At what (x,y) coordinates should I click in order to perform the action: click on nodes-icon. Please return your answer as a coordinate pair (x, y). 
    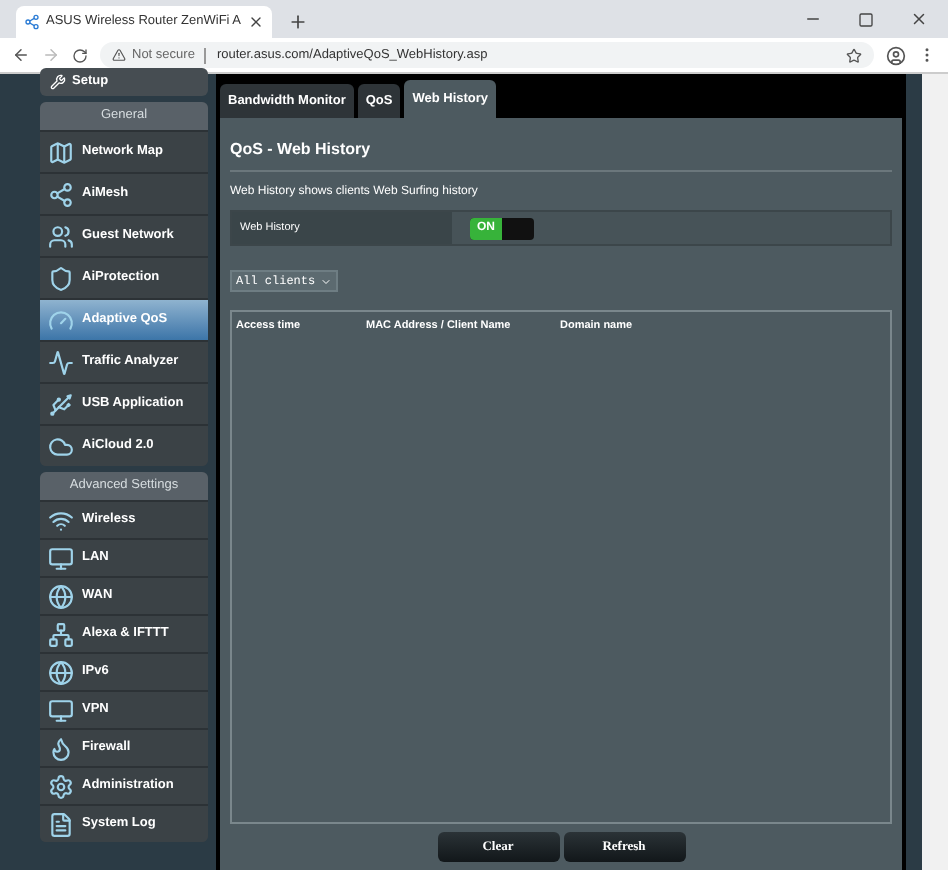
    Looking at the image, I should click on (61, 194).